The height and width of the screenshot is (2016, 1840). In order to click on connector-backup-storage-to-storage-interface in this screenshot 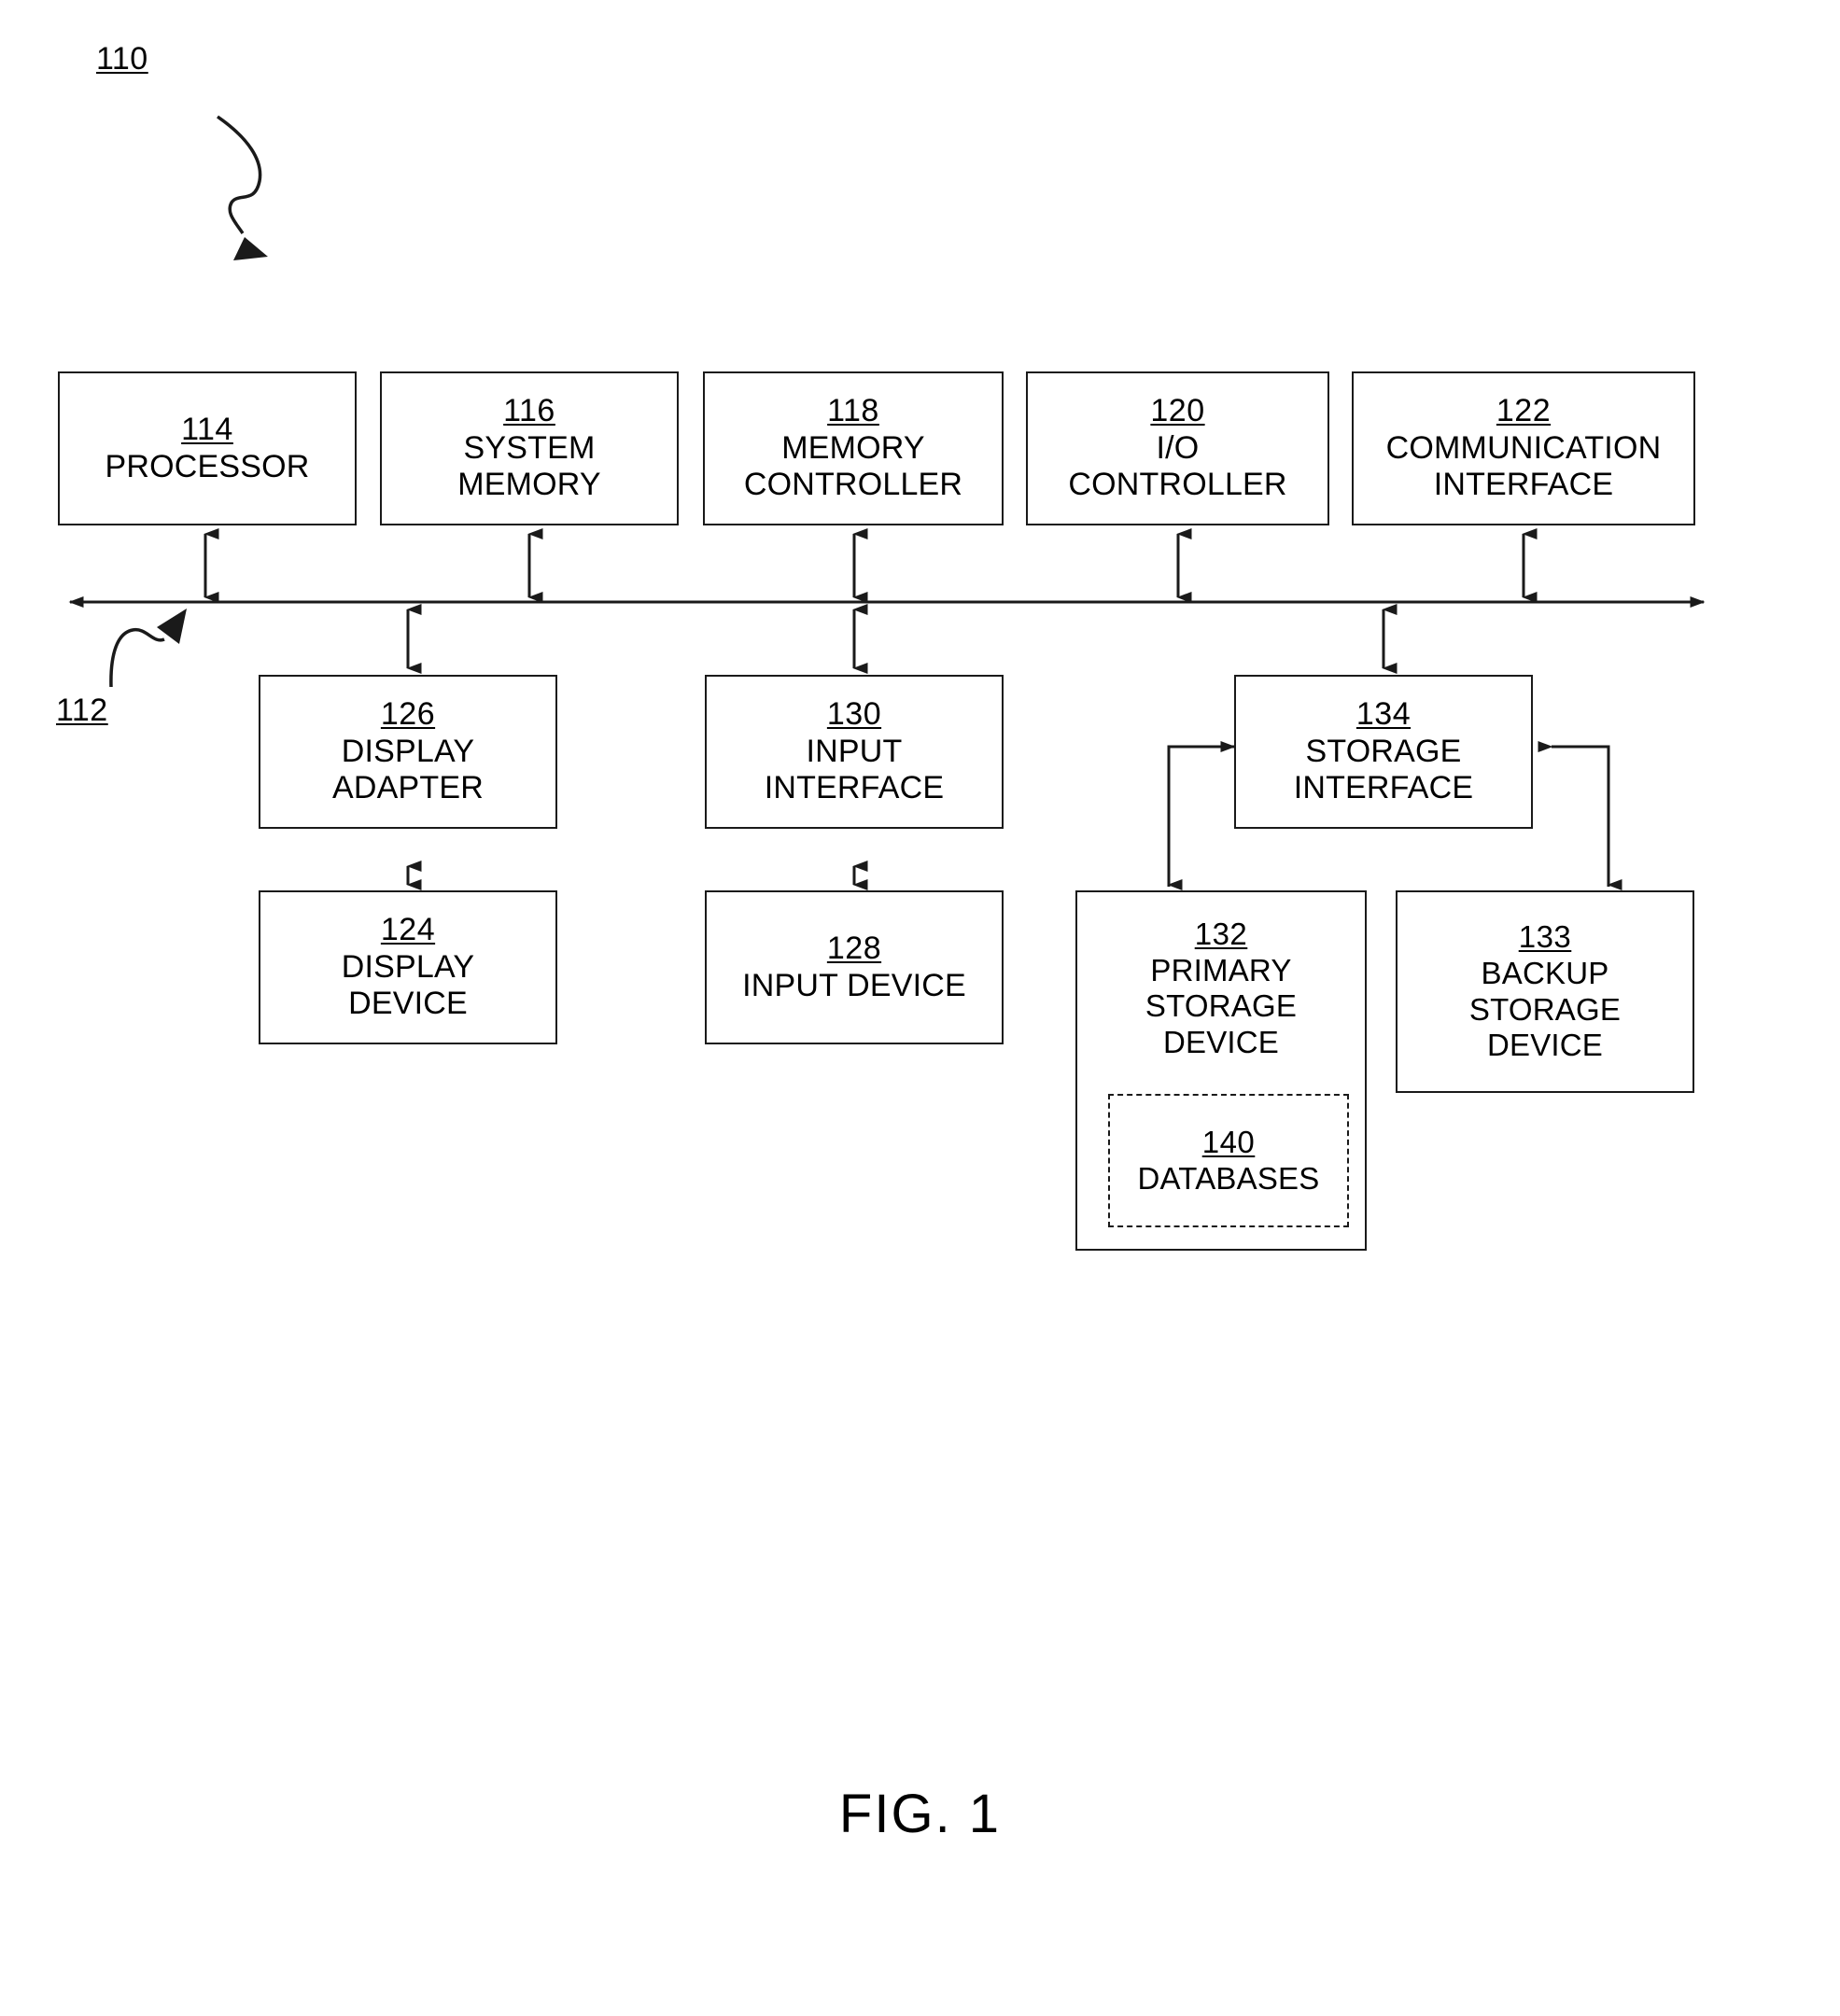, I will do `click(1574, 814)`.